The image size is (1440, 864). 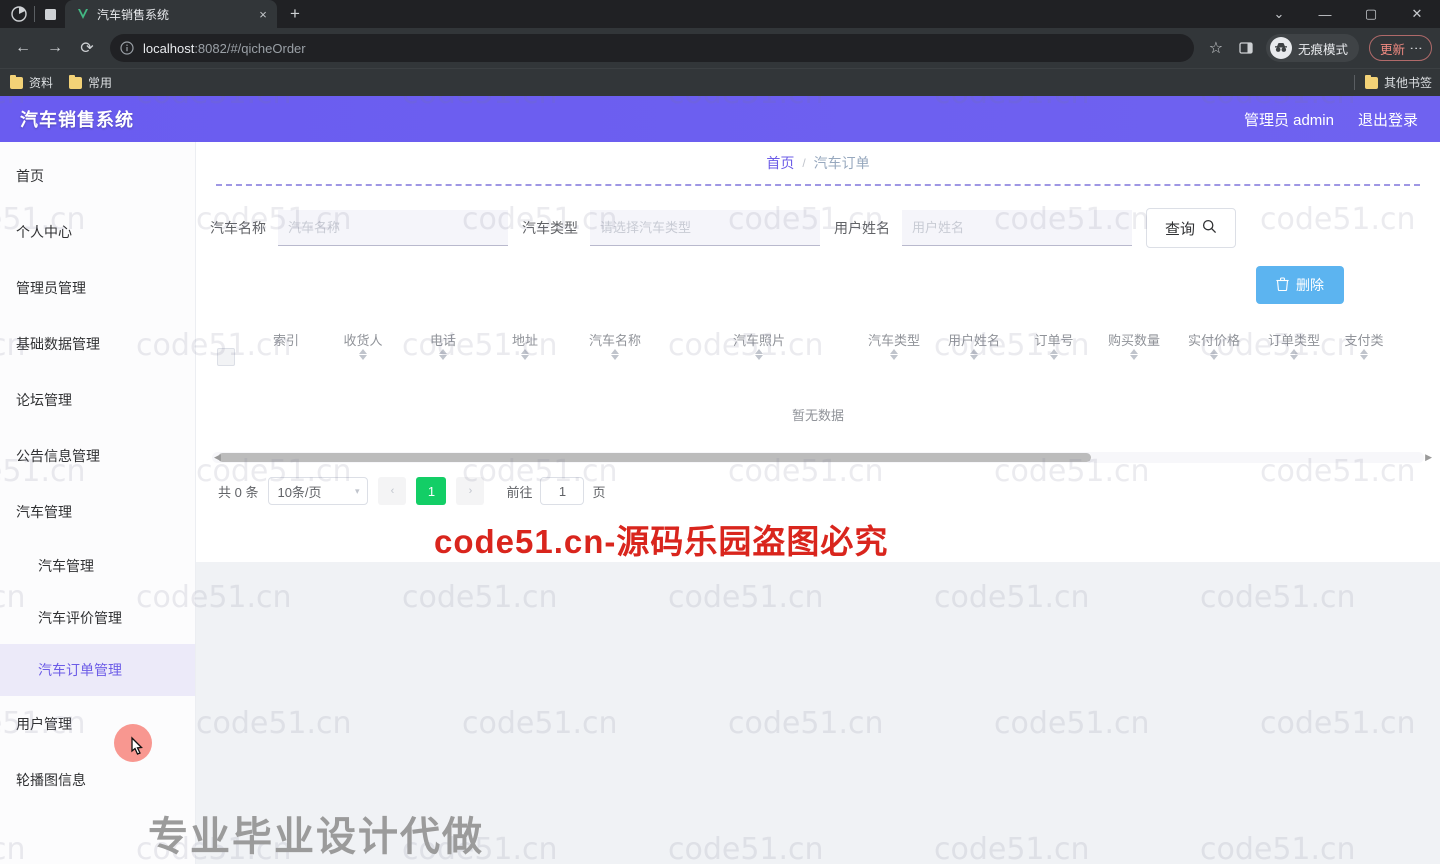 What do you see at coordinates (1428, 457) in the screenshot?
I see `scroll-right-icon: ▶` at bounding box center [1428, 457].